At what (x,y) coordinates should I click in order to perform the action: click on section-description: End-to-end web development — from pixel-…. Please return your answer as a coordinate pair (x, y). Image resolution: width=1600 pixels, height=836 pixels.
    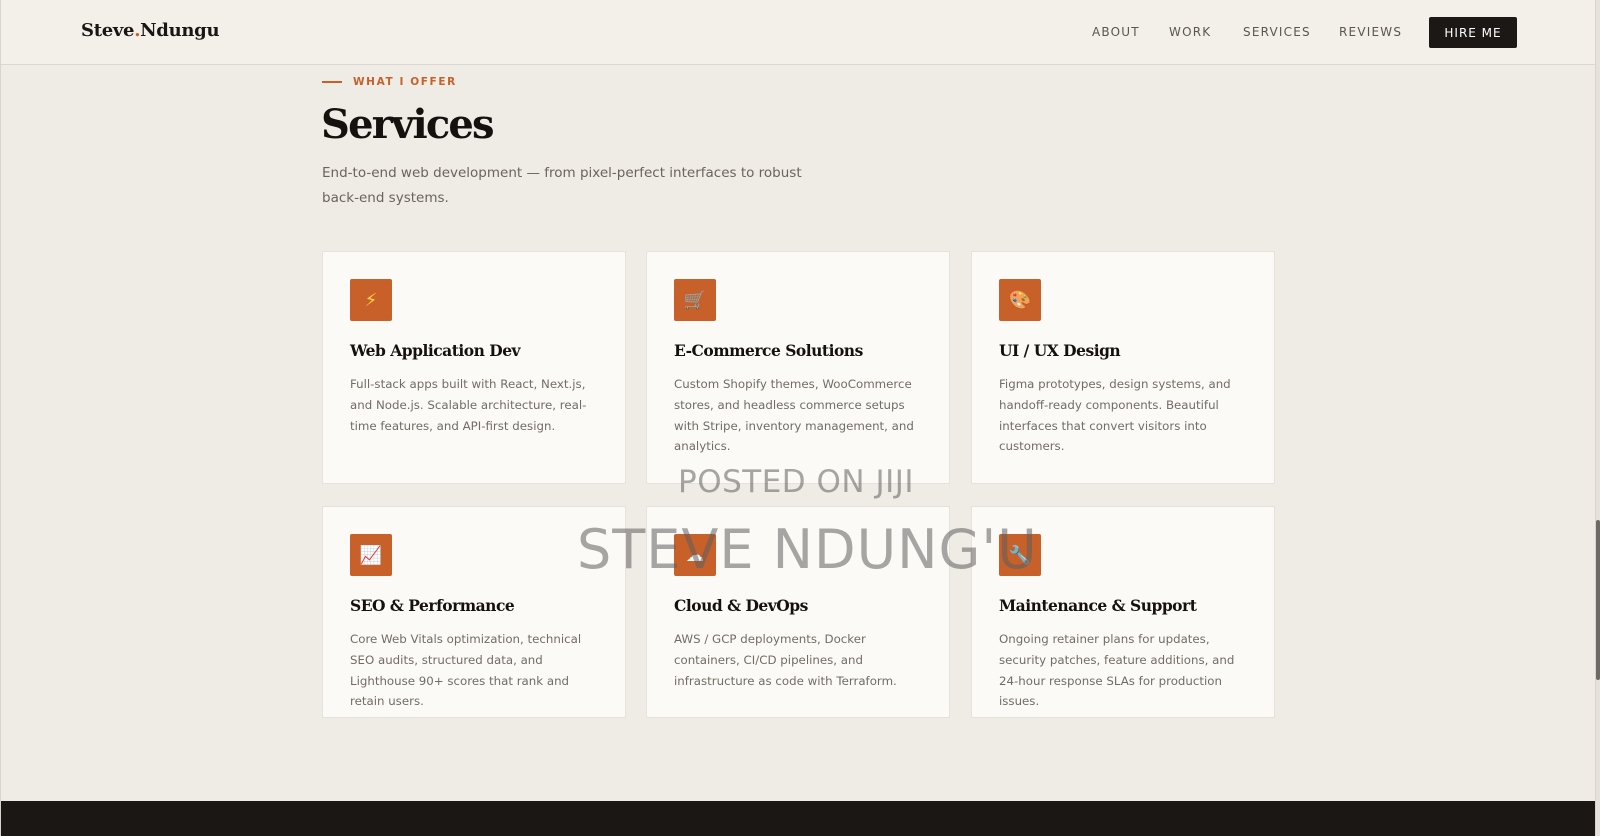
    Looking at the image, I should click on (562, 185).